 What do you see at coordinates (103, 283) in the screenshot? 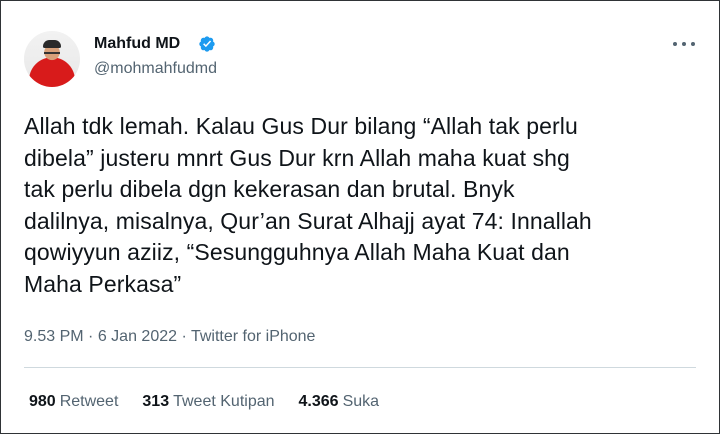
I see `tweet-line: Maha Perkasa”` at bounding box center [103, 283].